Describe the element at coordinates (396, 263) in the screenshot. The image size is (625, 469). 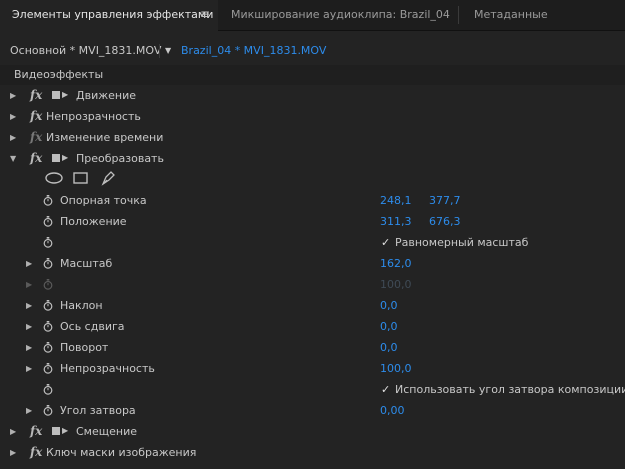
I see `scale-value: 162,0` at that location.